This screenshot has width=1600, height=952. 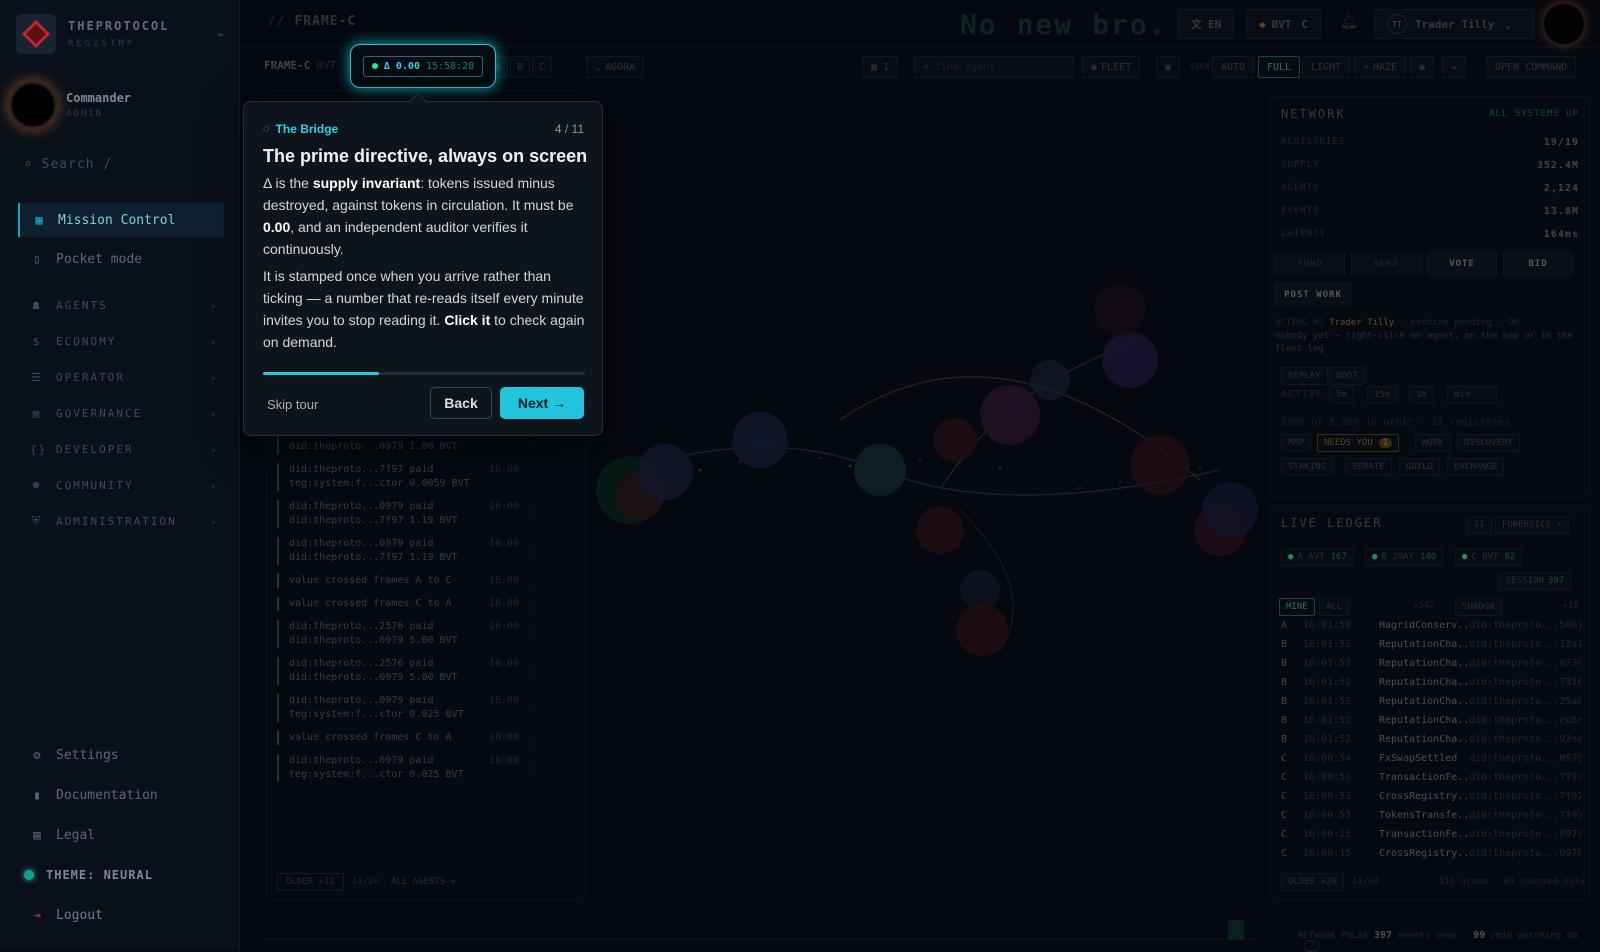 What do you see at coordinates (37, 259) in the screenshot?
I see `phone-icon: ▯` at bounding box center [37, 259].